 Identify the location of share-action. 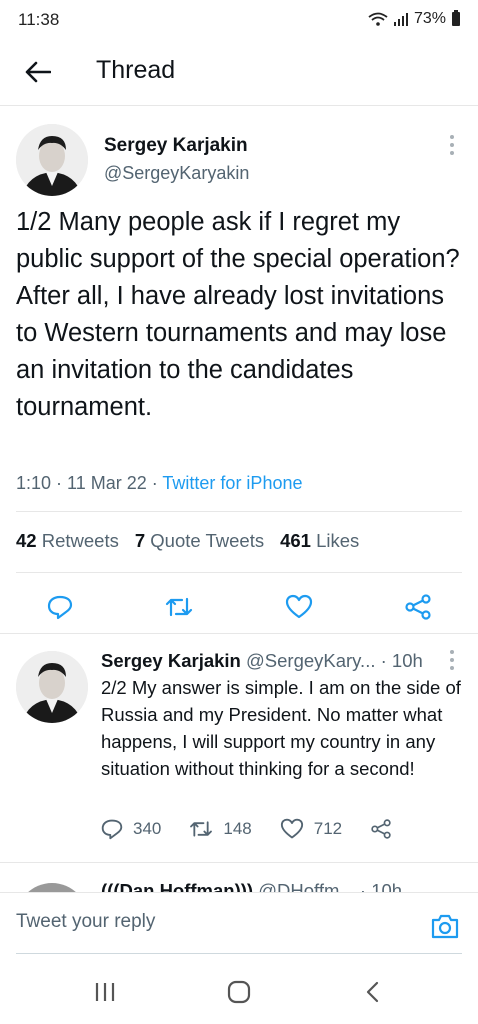
(381, 829).